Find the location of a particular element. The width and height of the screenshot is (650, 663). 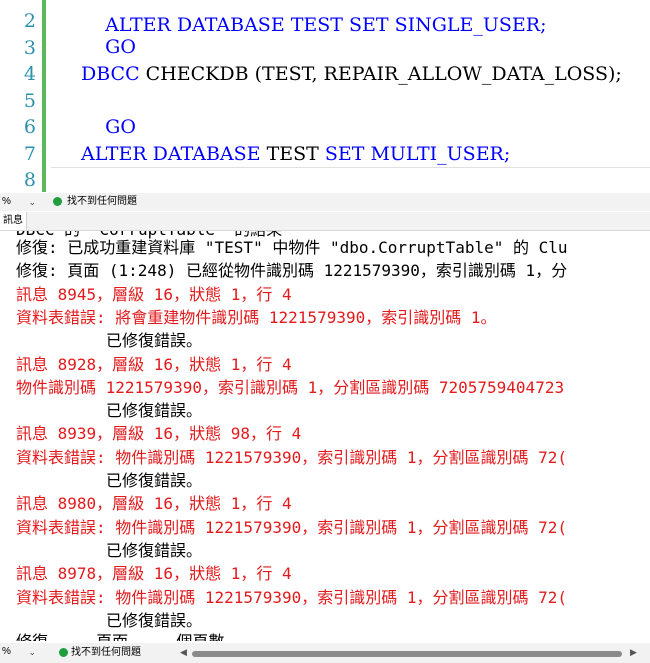

message-line-partial: 修復 ... 頁面 ... 個頁數 is located at coordinates (120, 636).